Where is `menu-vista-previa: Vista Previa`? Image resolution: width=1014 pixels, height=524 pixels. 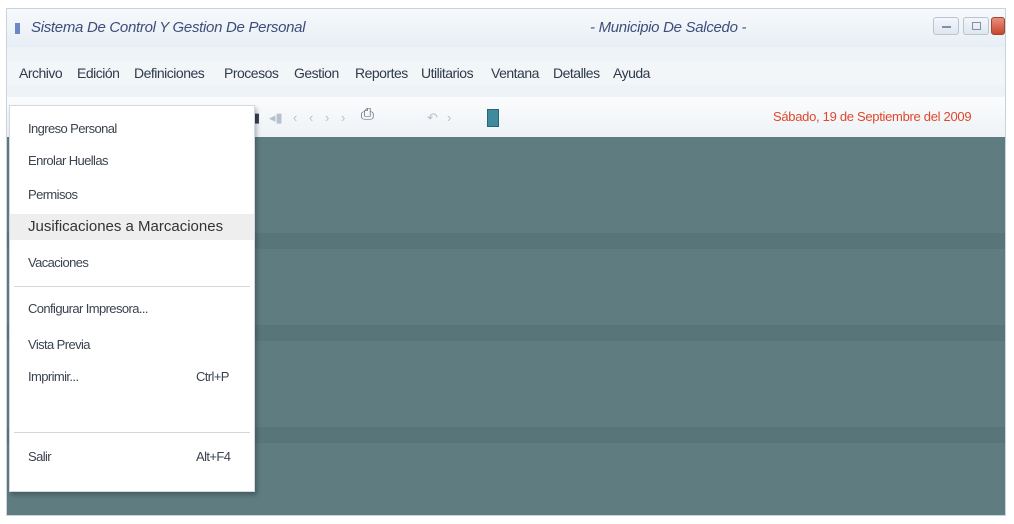
menu-vista-previa: Vista Previa is located at coordinates (132, 345).